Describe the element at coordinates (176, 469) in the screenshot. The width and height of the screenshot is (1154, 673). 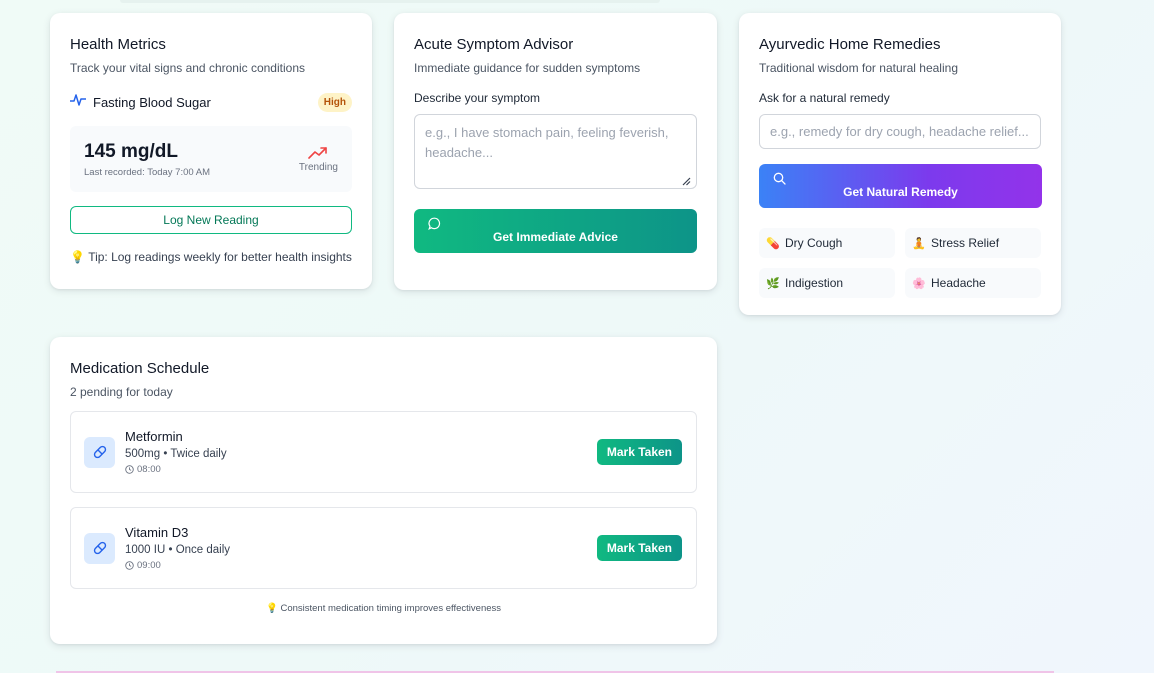
I see `medication-time: 08:00` at that location.